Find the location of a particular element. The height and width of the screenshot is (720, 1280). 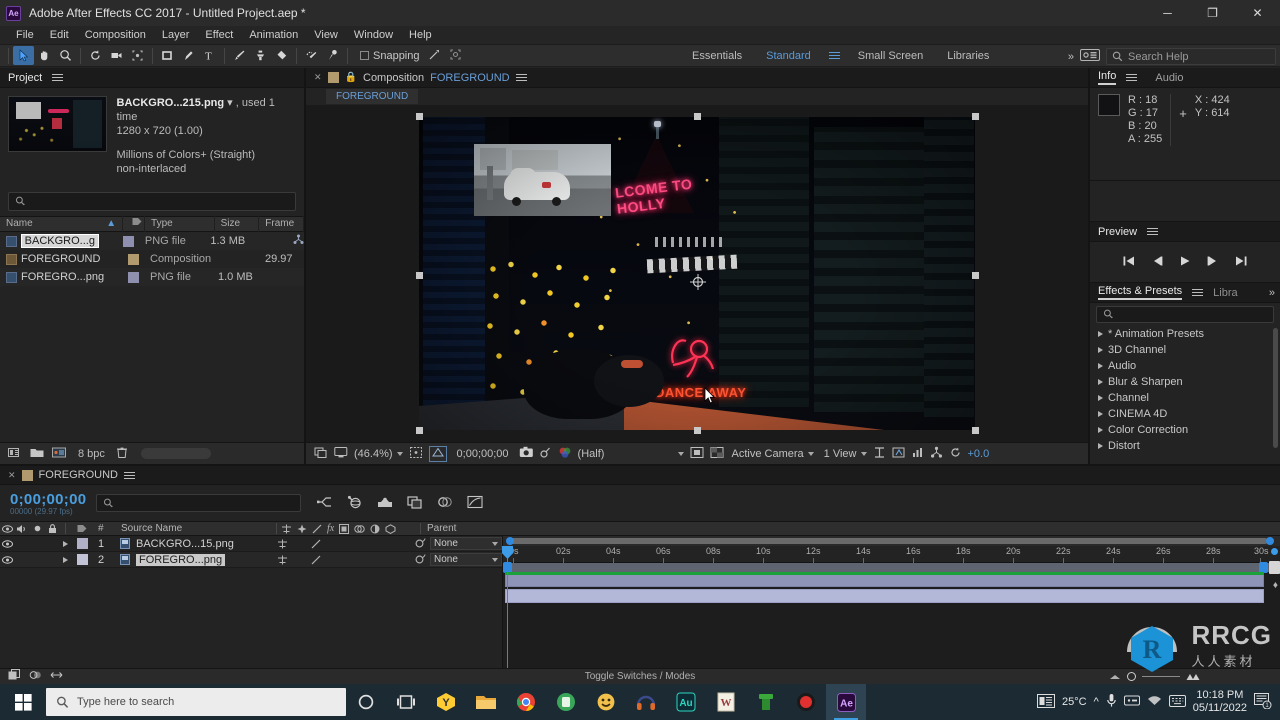

effects-scrollbar is located at coordinates (1275, 388).